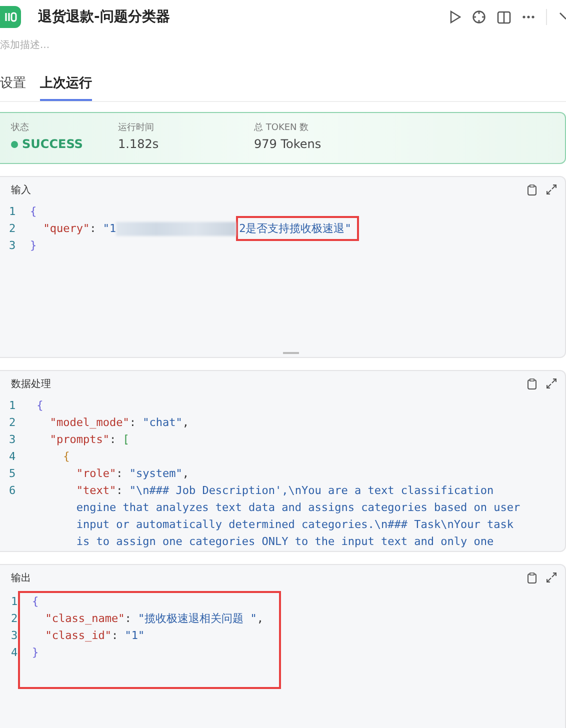 The image size is (566, 728). Describe the element at coordinates (290, 353) in the screenshot. I see `resize-handle` at that location.